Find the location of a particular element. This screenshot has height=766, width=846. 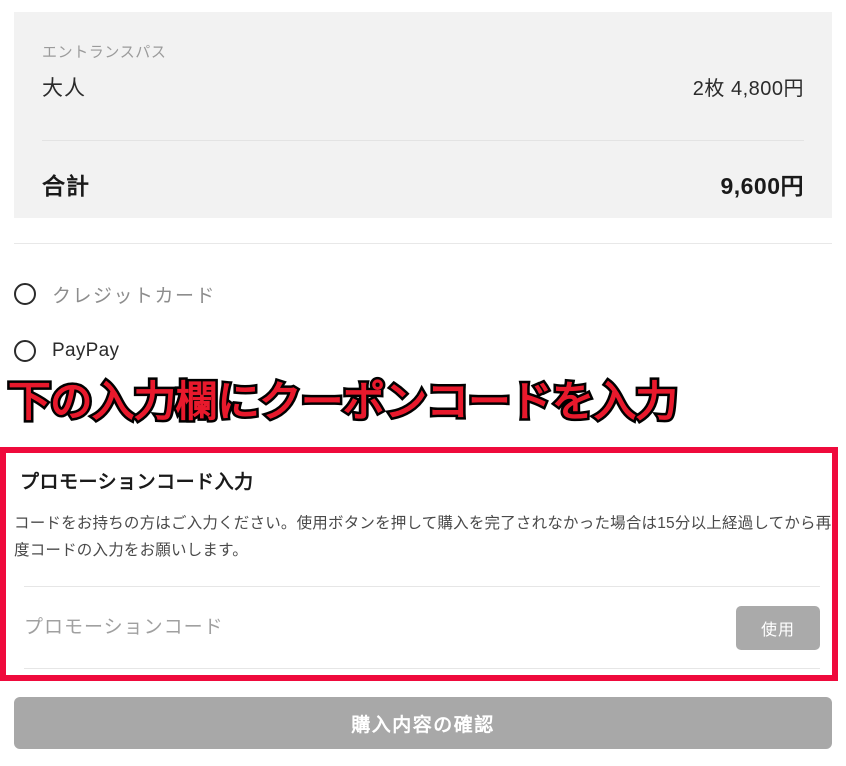

summary-divider is located at coordinates (423, 140).